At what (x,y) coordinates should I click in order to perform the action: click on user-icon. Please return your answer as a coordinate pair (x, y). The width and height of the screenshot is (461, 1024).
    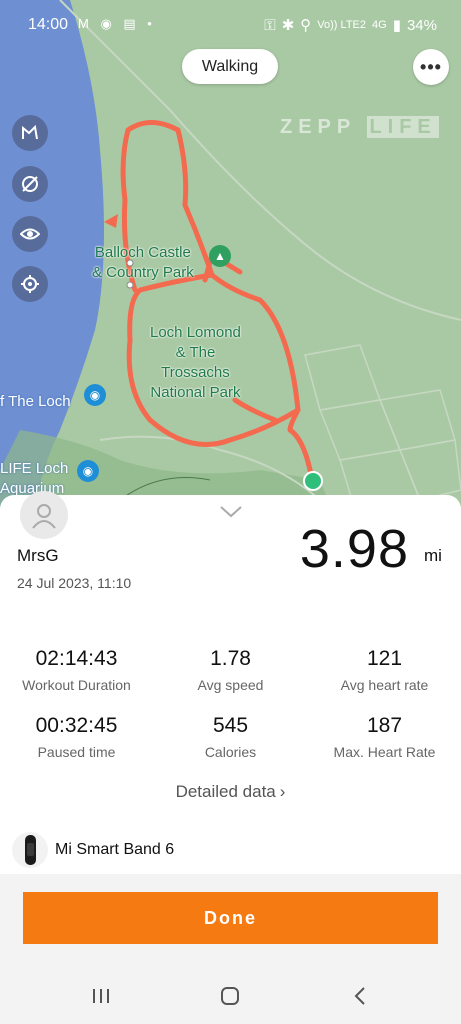
    Looking at the image, I should click on (44, 516).